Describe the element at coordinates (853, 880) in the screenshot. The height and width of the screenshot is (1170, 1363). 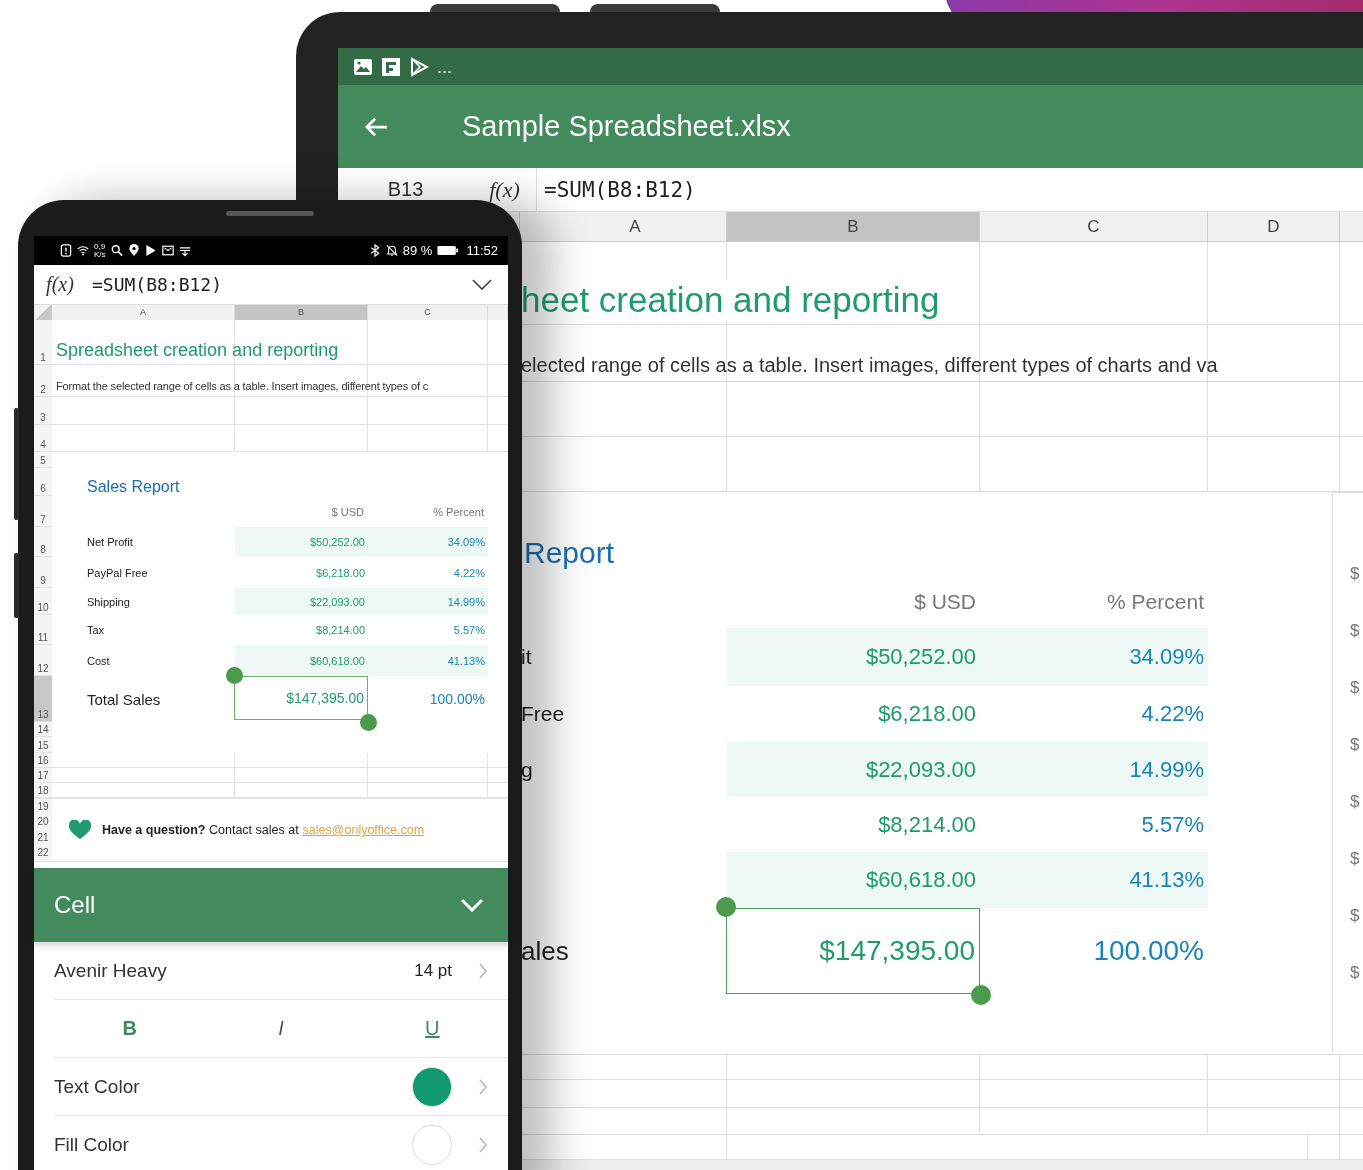
I see `table-cell: $60,618.00` at that location.